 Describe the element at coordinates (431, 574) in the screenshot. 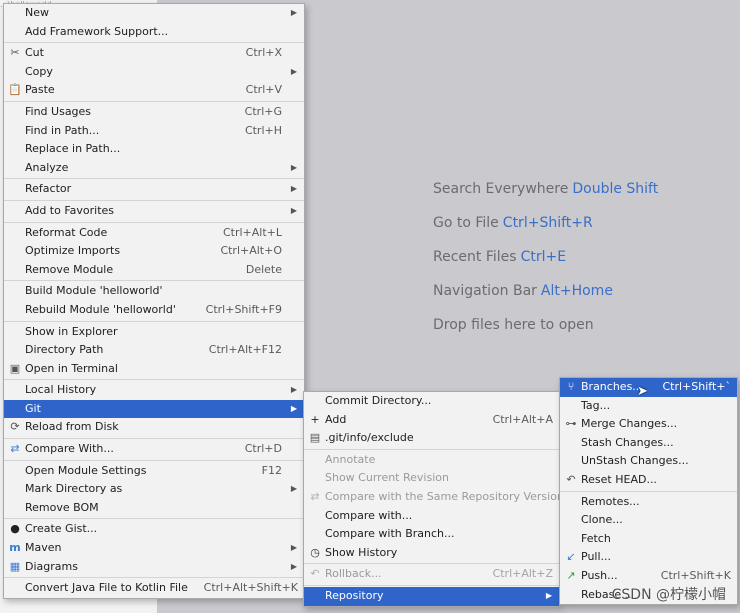

I see `menu-item-rollback: ↶ Rollback... Ctrl+Alt+Z` at that location.